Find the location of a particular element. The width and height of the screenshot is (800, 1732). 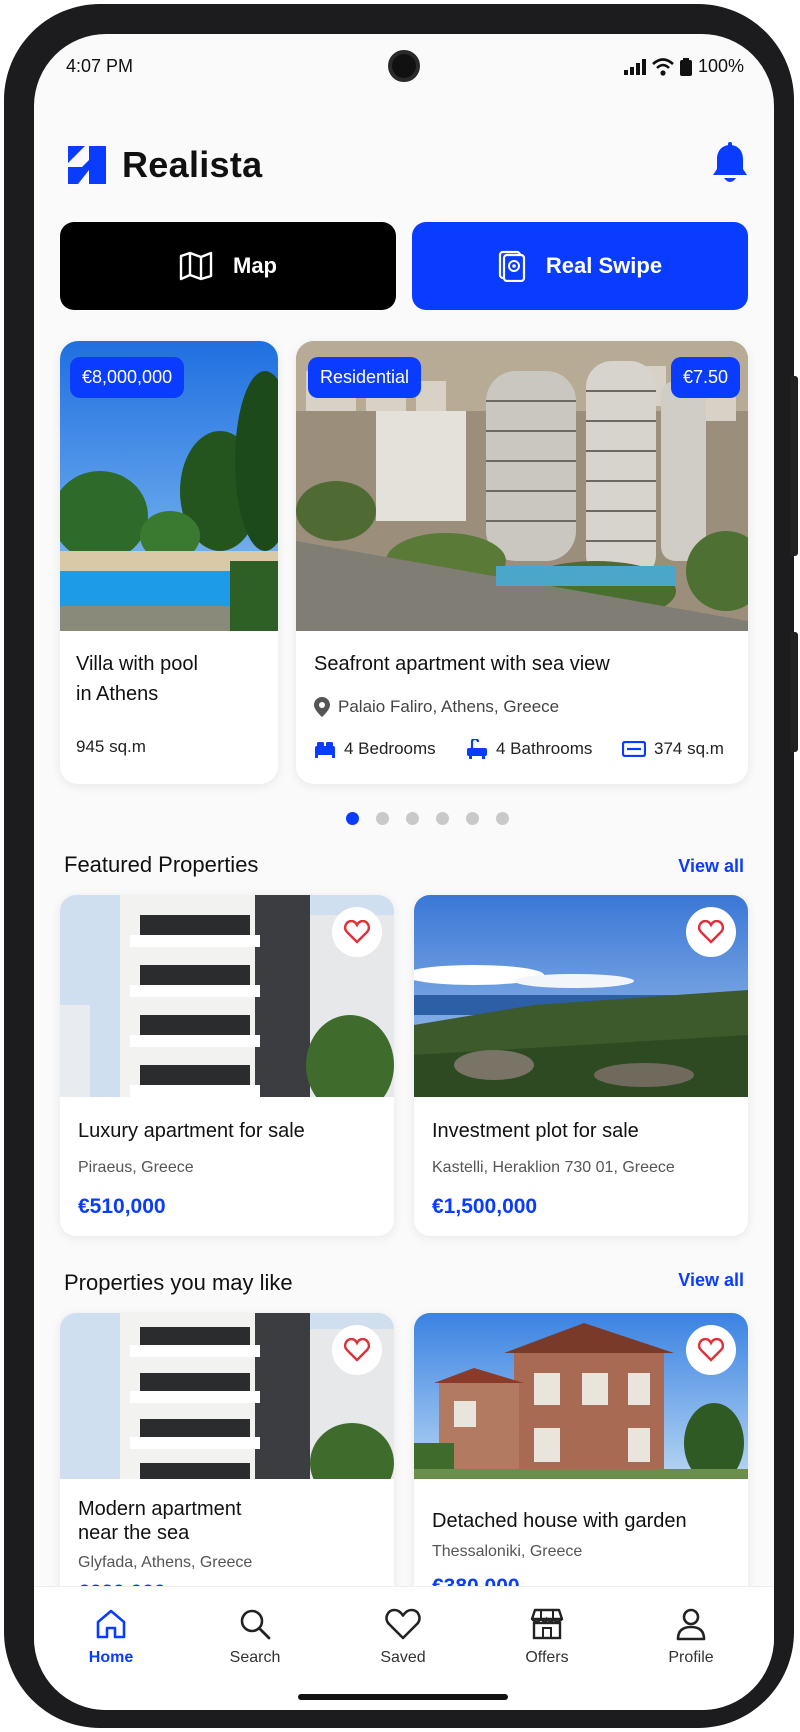

area-text: 374 sq.m is located at coordinates (689, 748).